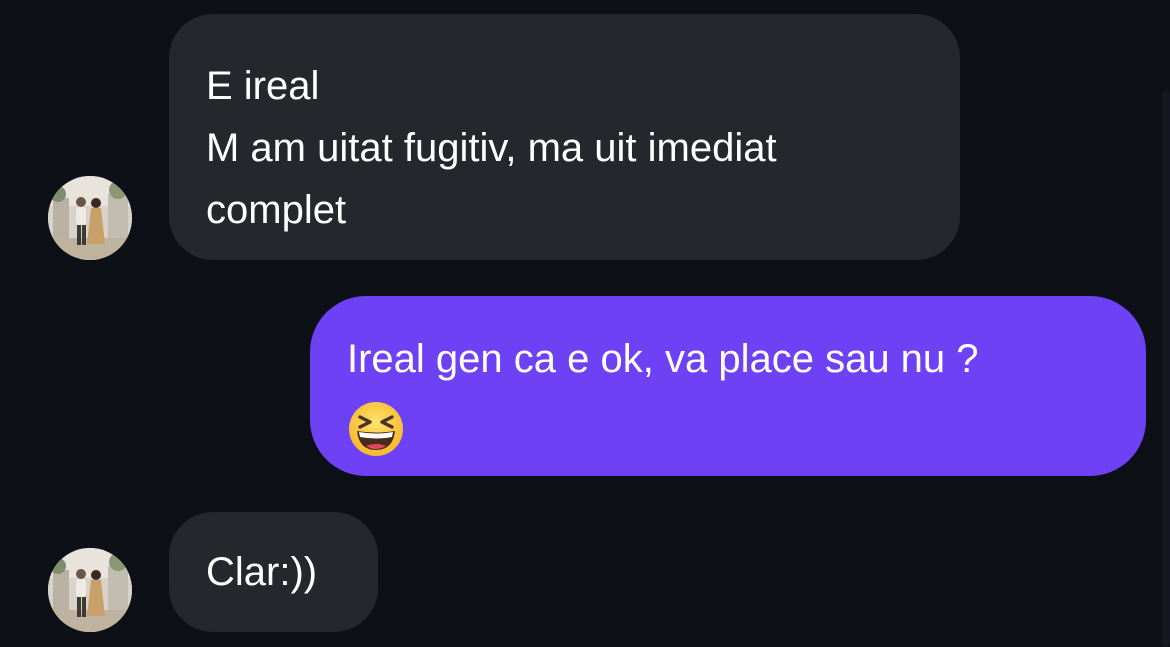  I want to click on message-text-line: E ireal, so click(263, 86).